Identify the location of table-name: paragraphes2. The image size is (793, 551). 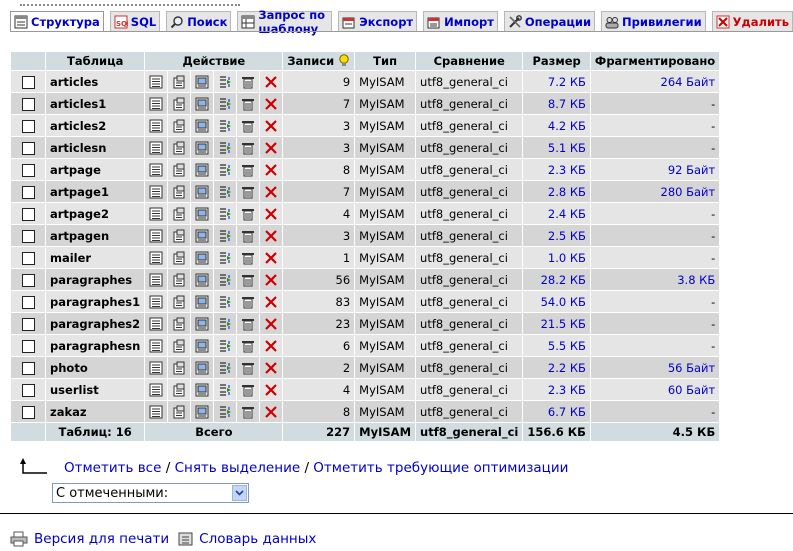
(95, 323).